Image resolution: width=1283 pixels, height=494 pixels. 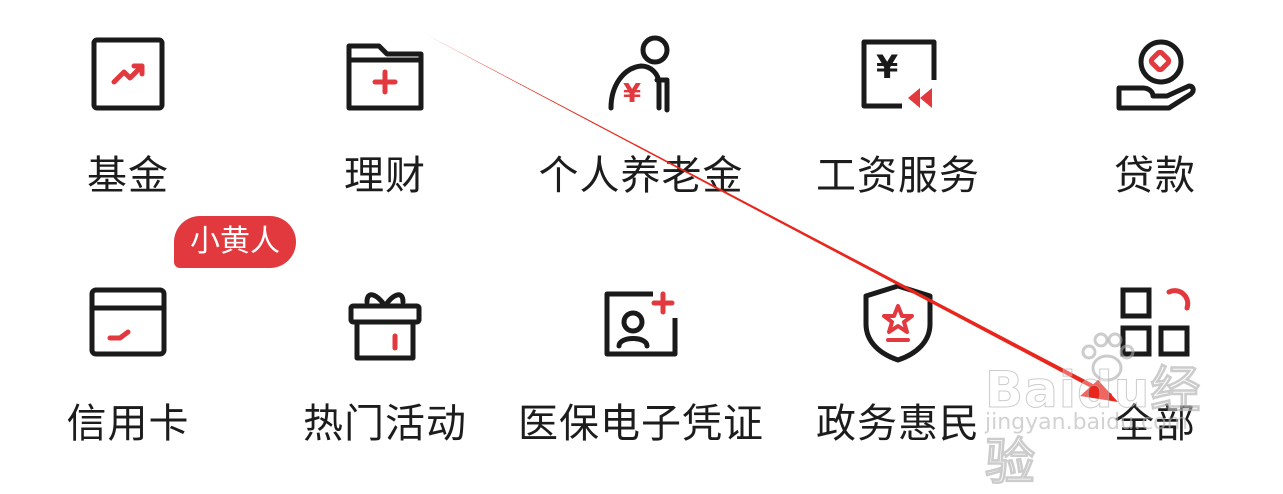 I want to click on loan-hand-coin-icon, so click(x=1155, y=74).